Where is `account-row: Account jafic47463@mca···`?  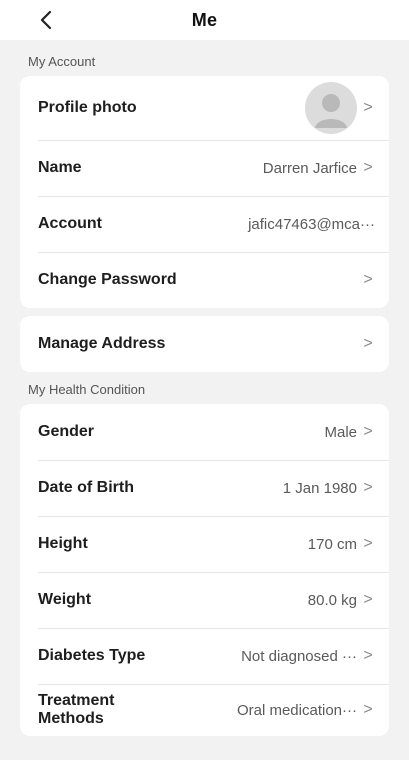
account-row: Account jafic47463@mca··· is located at coordinates (204, 224).